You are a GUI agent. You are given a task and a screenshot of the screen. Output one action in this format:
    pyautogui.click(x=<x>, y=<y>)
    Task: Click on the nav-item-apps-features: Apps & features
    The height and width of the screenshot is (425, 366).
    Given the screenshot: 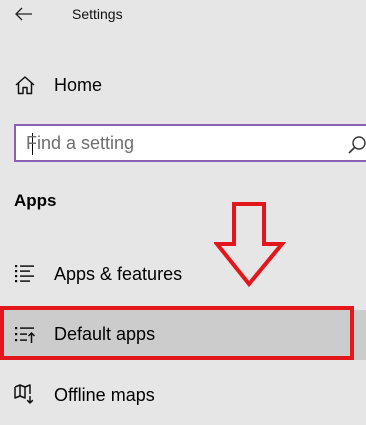 What is the action you would take?
    pyautogui.click(x=183, y=274)
    